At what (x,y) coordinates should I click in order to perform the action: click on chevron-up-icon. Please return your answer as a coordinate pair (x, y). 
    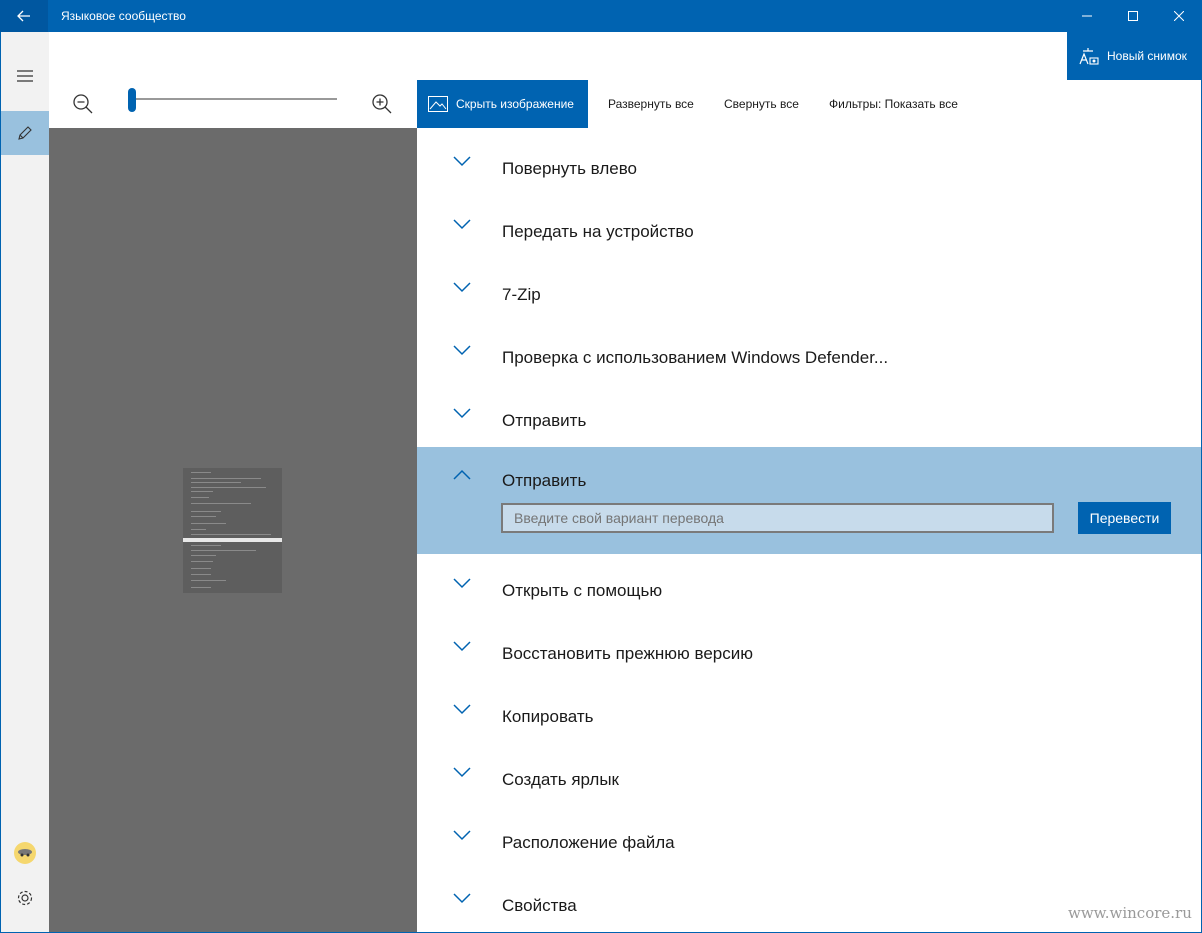
    Looking at the image, I should click on (462, 475).